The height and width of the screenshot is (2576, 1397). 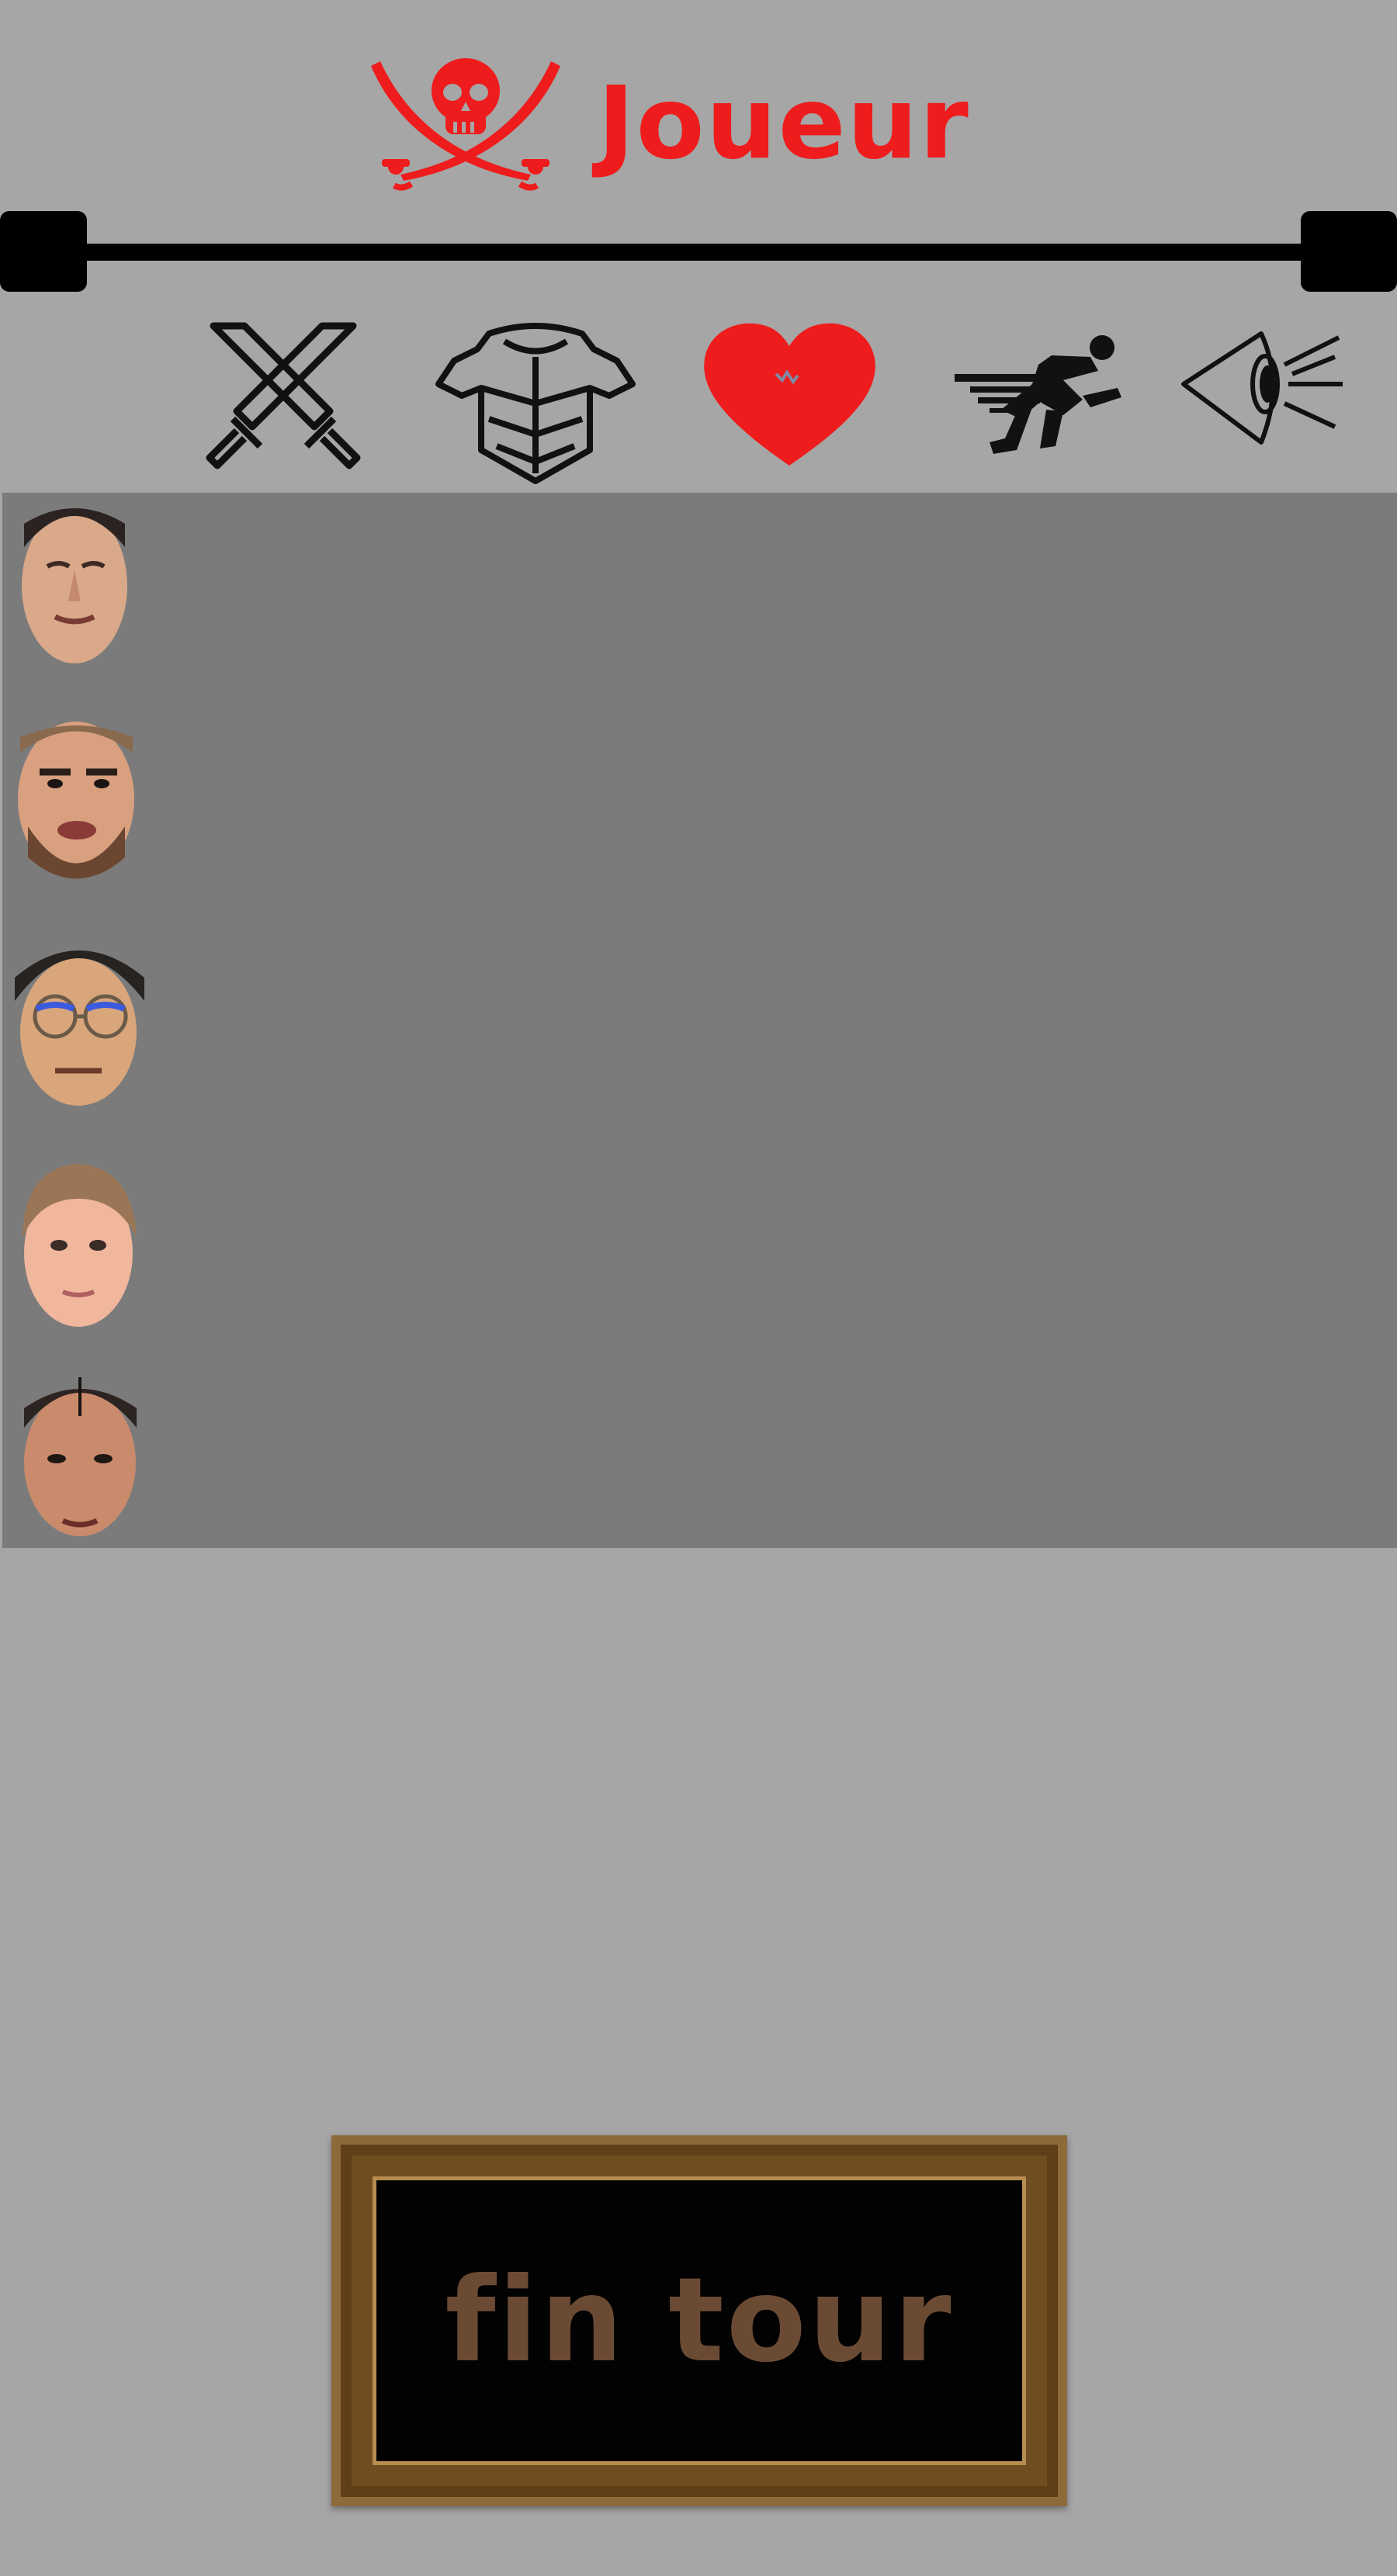 What do you see at coordinates (789, 399) in the screenshot?
I see `heart-icon` at bounding box center [789, 399].